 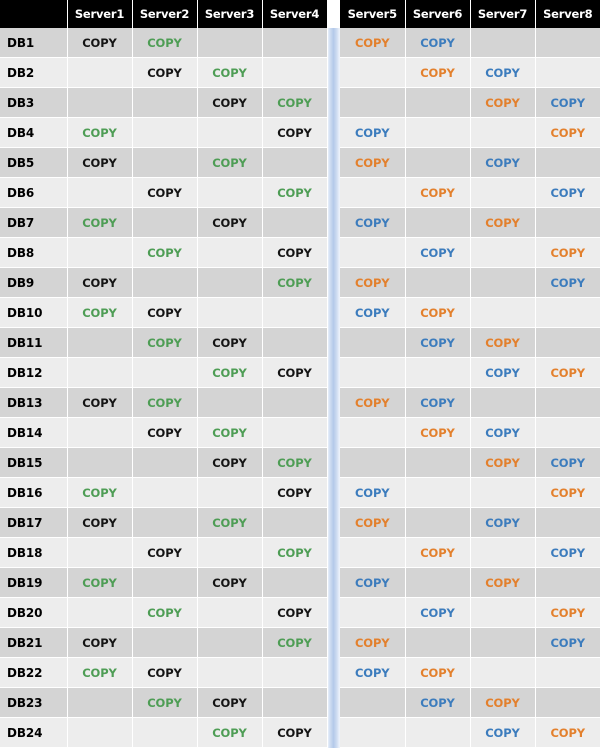 What do you see at coordinates (567, 102) in the screenshot?
I see `cell-db3-server8: COPY` at bounding box center [567, 102].